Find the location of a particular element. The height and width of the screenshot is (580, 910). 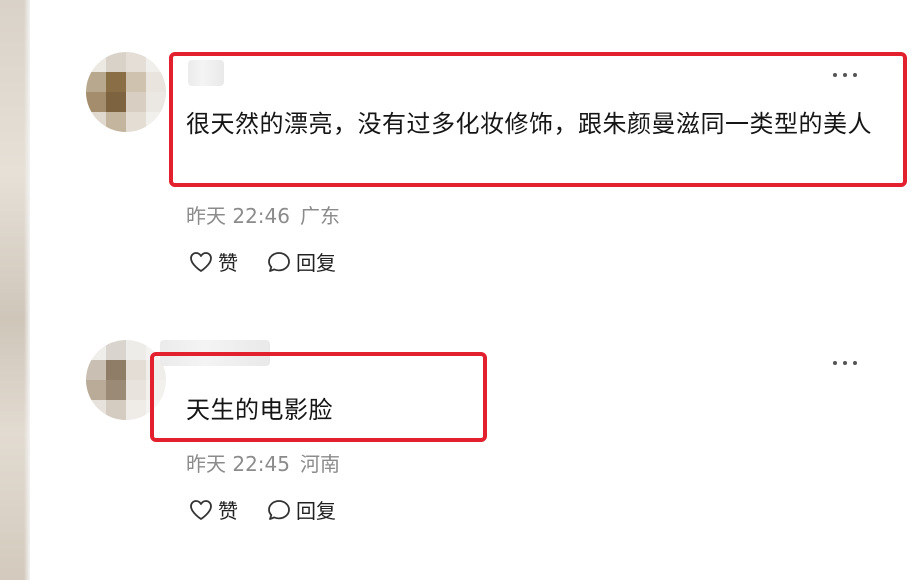

more-dots-icon is located at coordinates (845, 363).